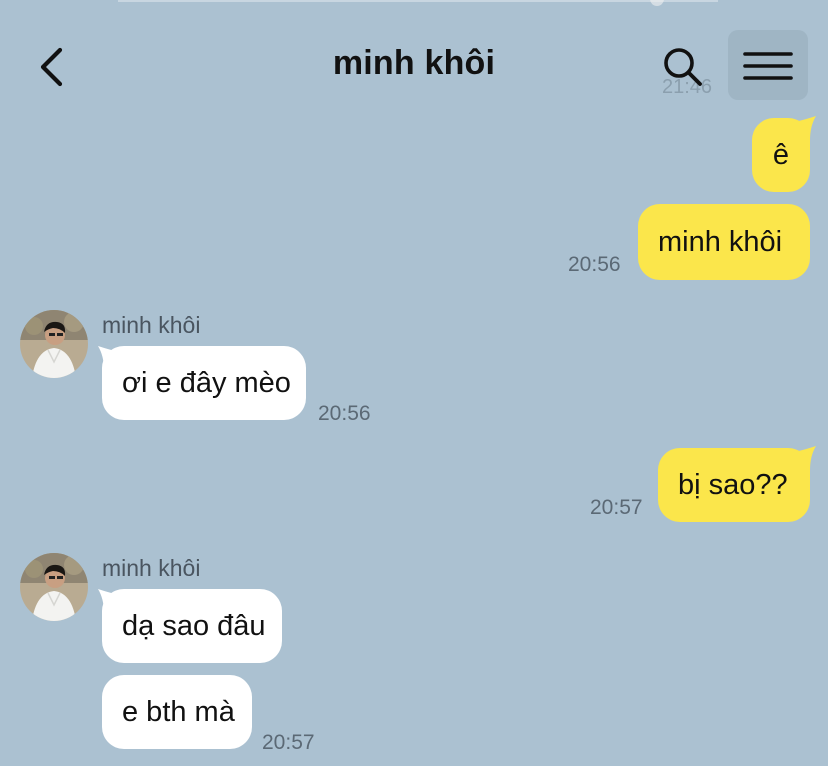  I want to click on menu-button, so click(768, 65).